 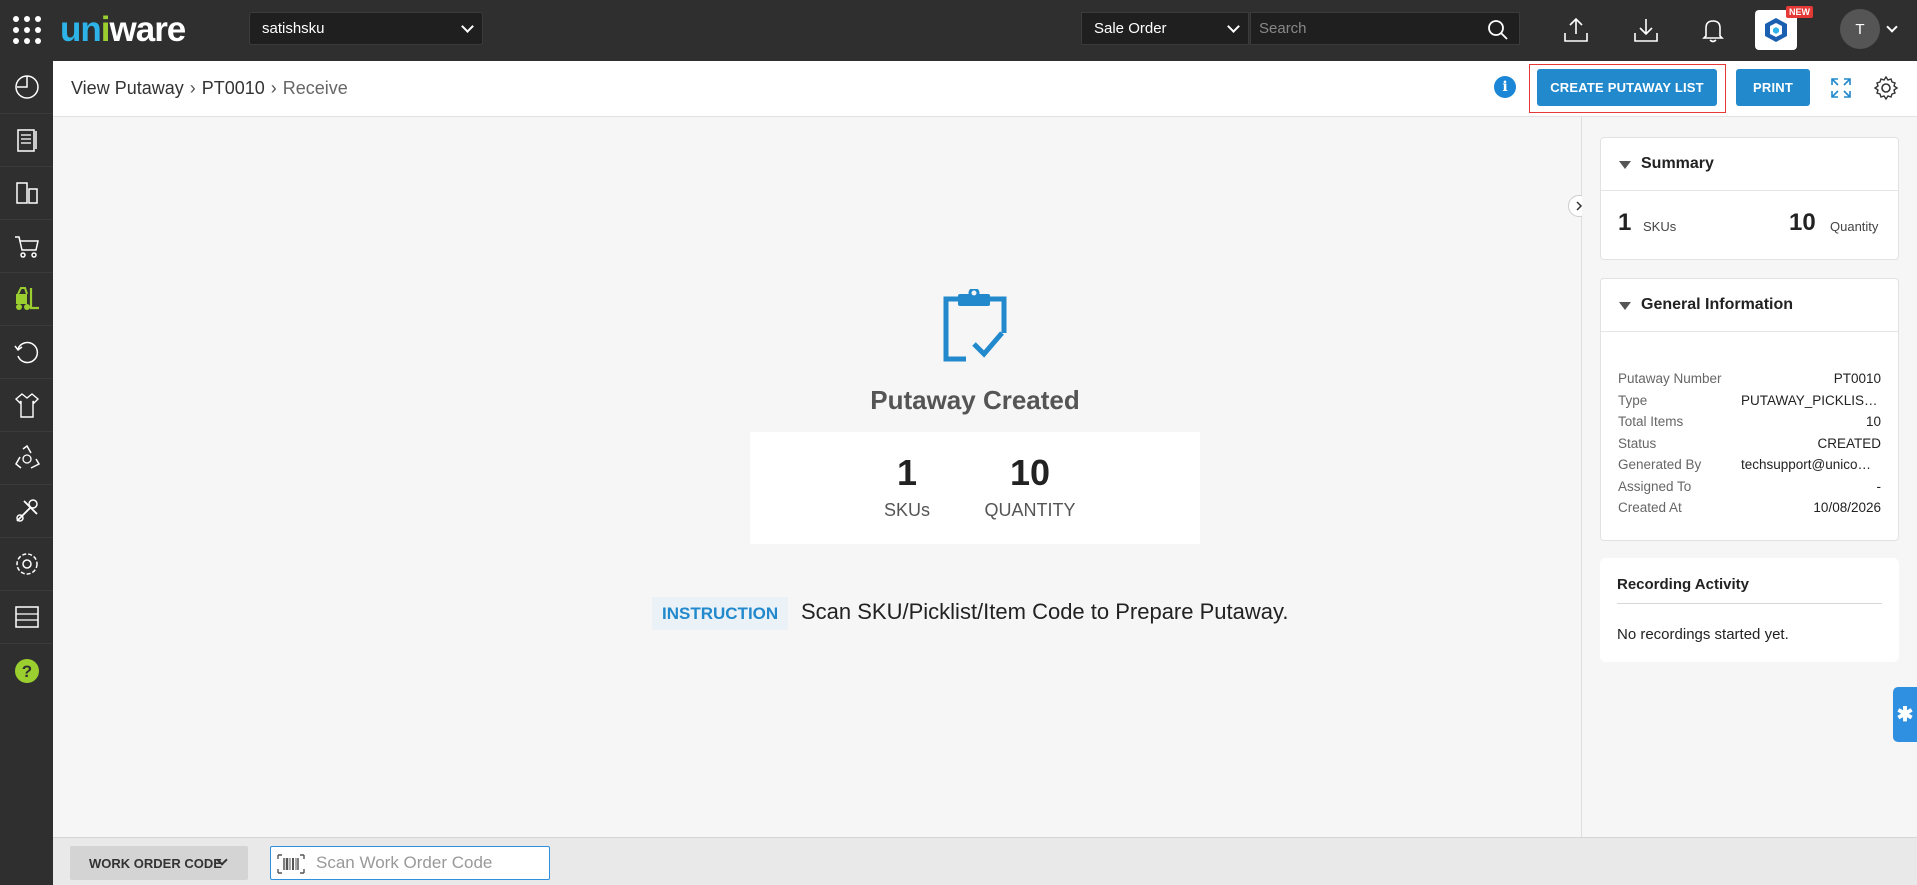 I want to click on sidebar-item-orders, so click(x=26, y=140).